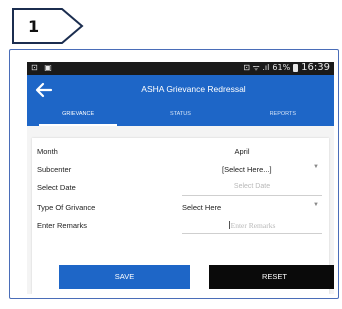 This screenshot has width=342, height=309. What do you see at coordinates (78, 115) in the screenshot?
I see `tab-grievance: GRIEVANCE` at bounding box center [78, 115].